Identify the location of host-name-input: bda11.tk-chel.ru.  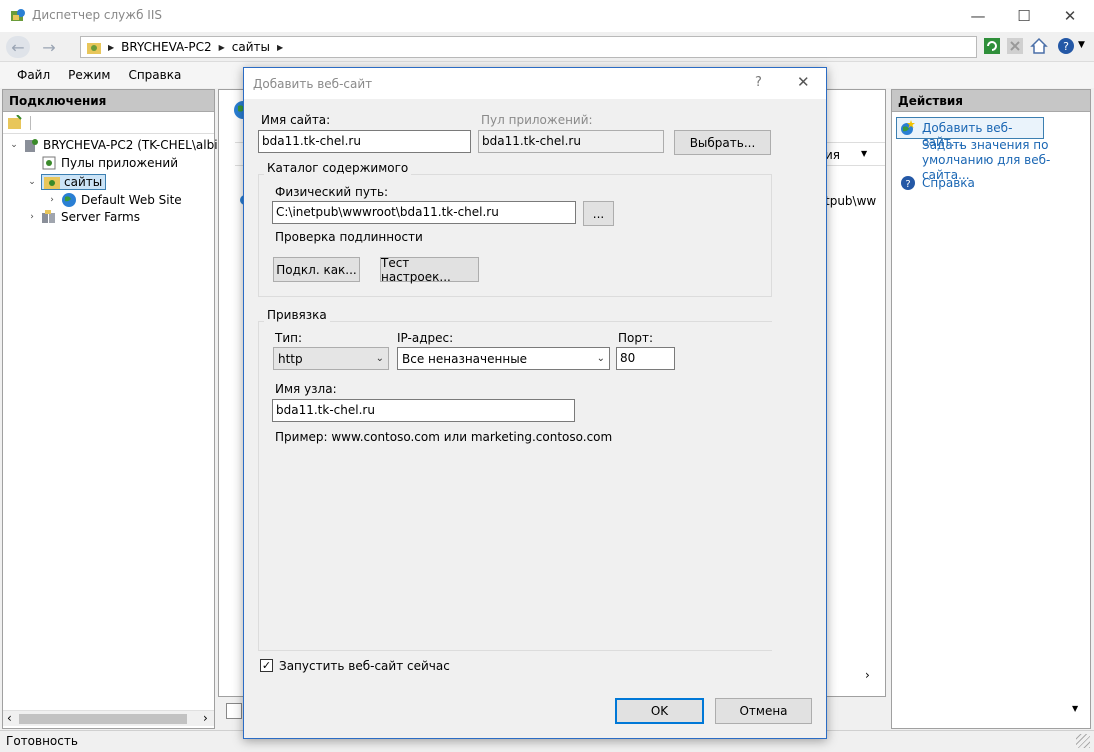
(423, 410).